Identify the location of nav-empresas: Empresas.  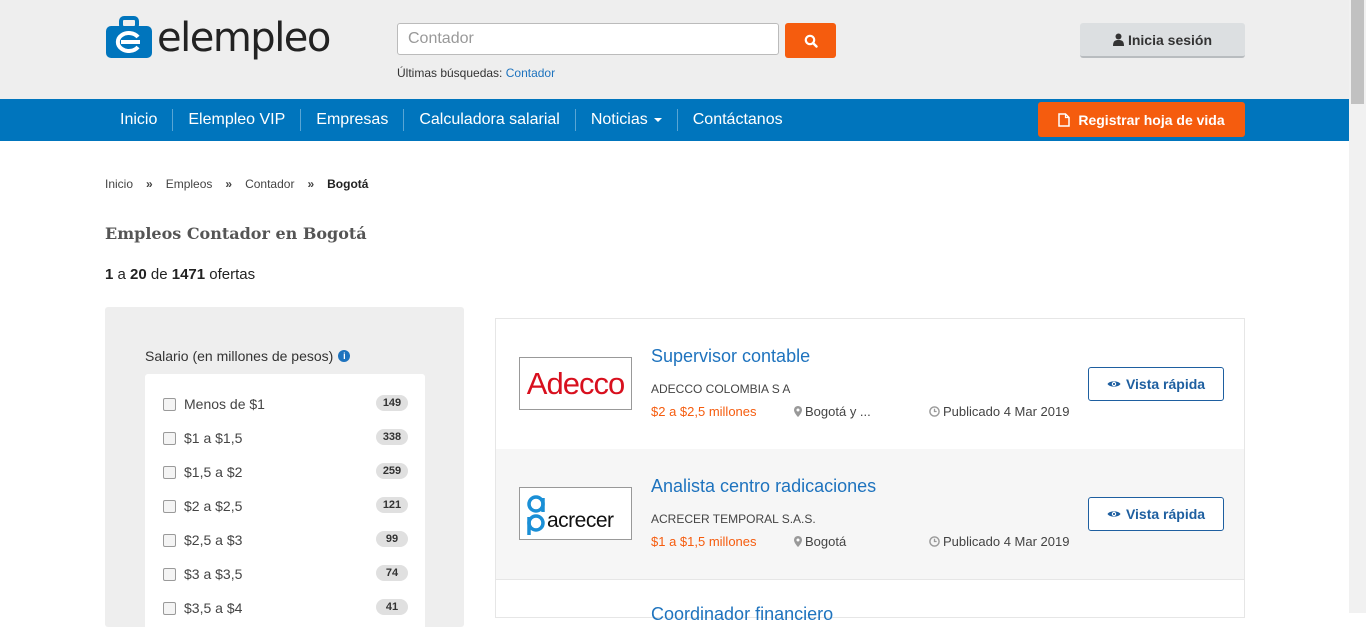
(351, 120).